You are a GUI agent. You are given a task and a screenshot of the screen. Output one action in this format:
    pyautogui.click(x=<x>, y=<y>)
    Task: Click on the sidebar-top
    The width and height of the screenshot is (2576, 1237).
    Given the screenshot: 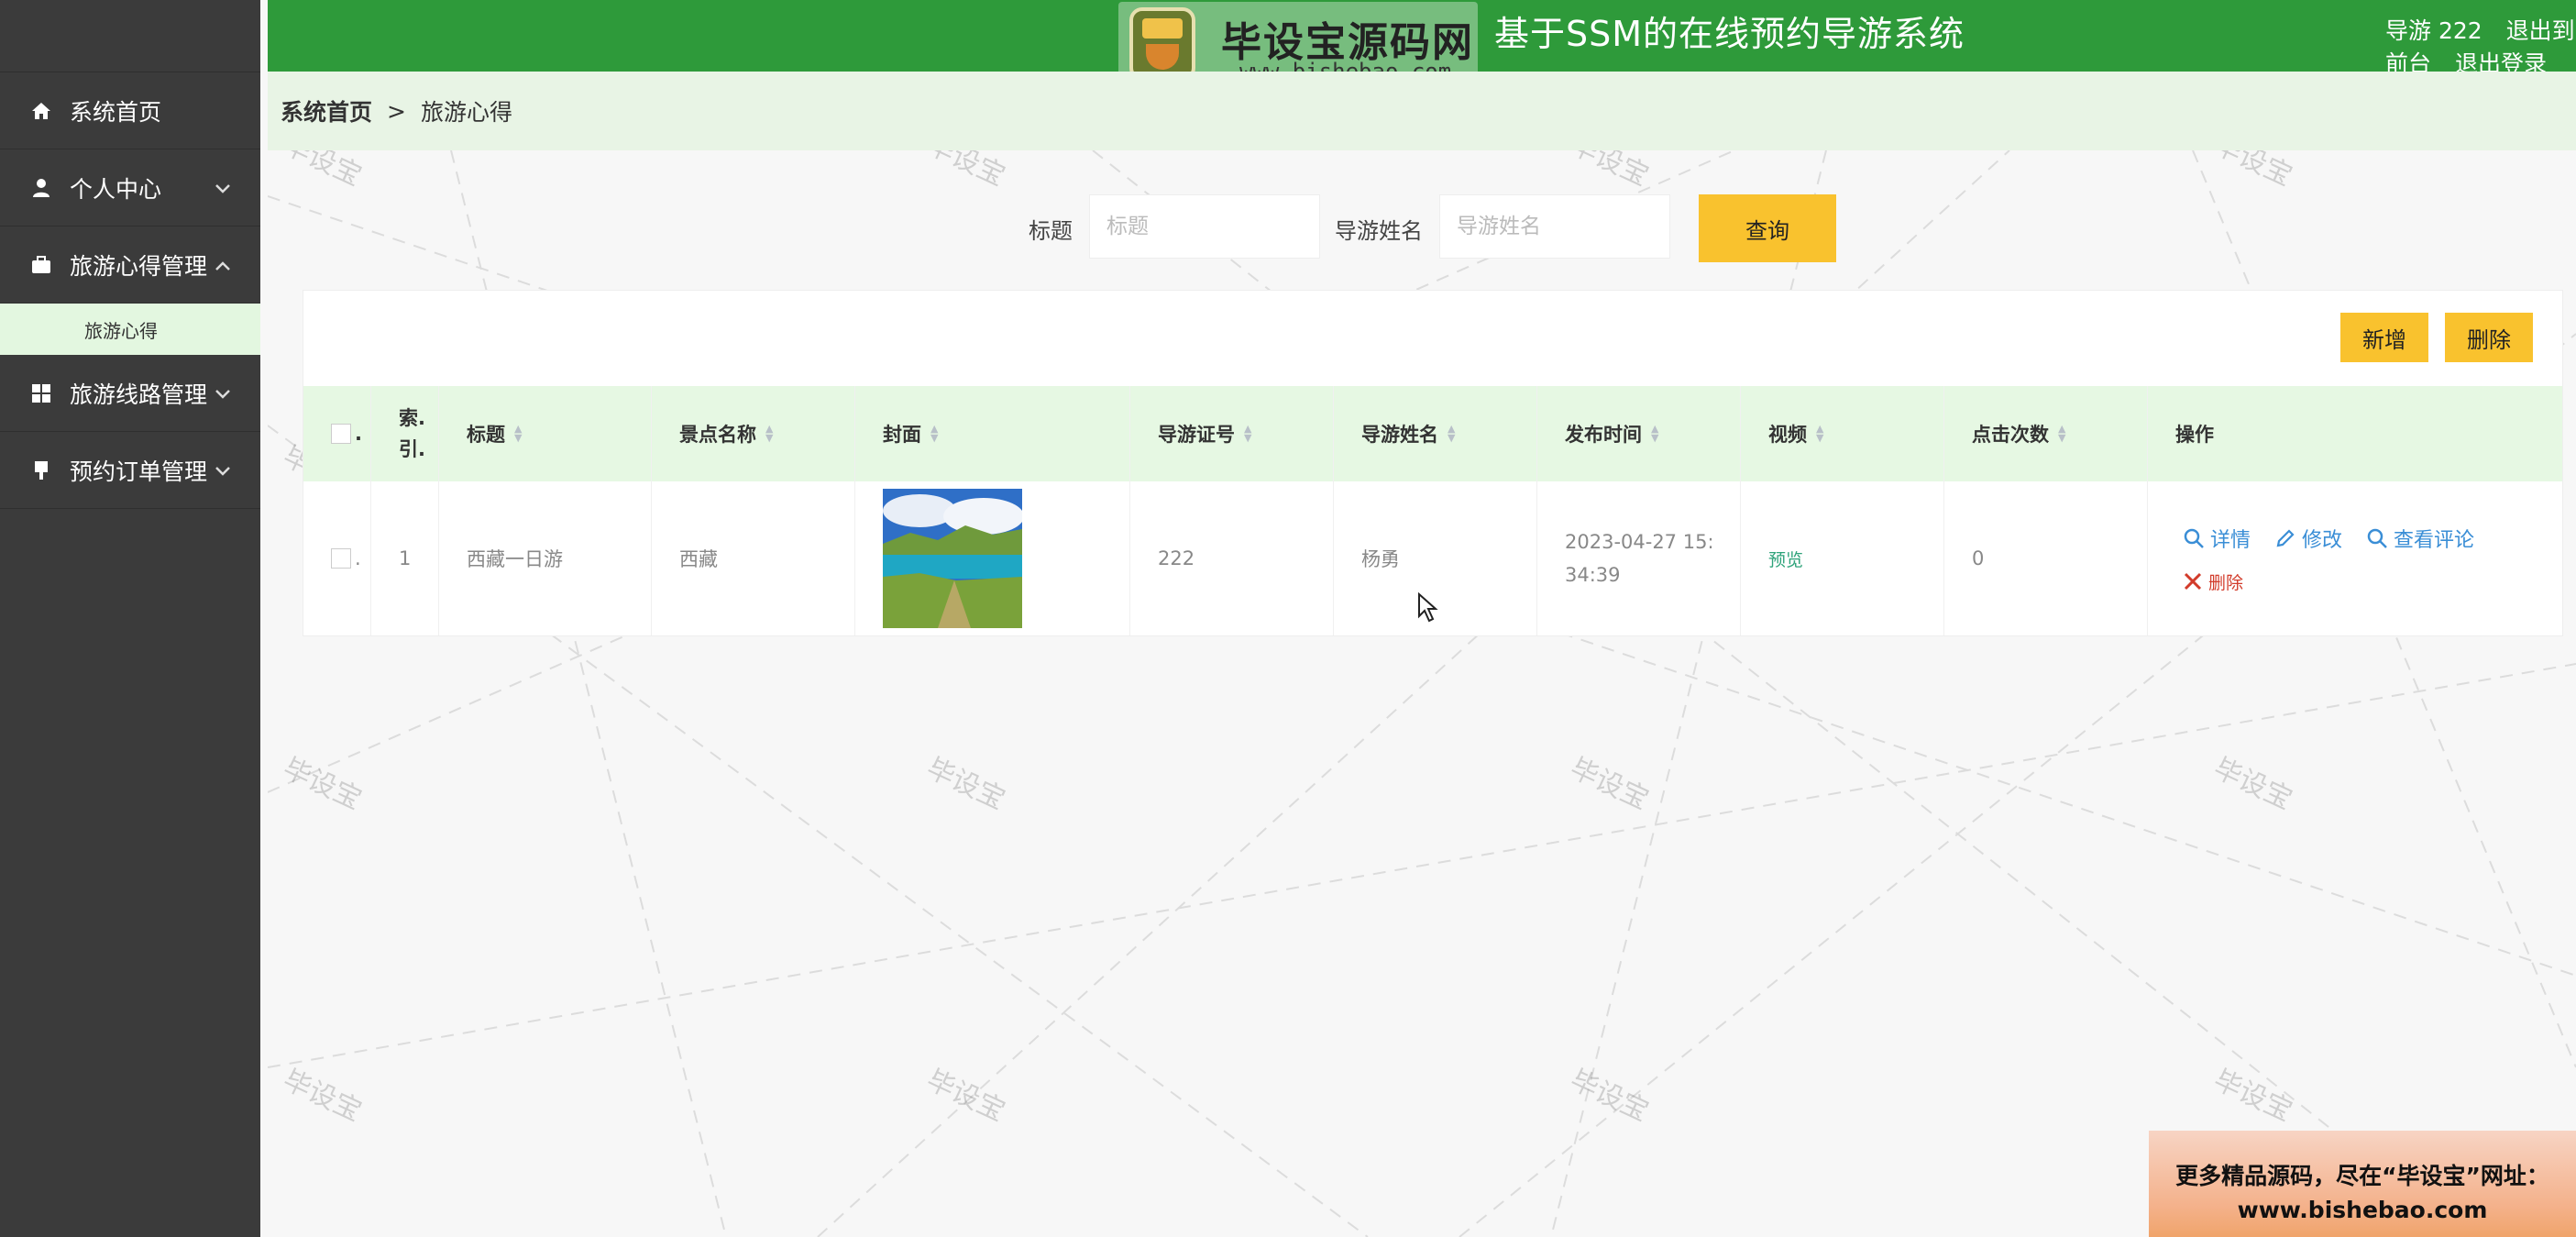 What is the action you would take?
    pyautogui.click(x=130, y=36)
    